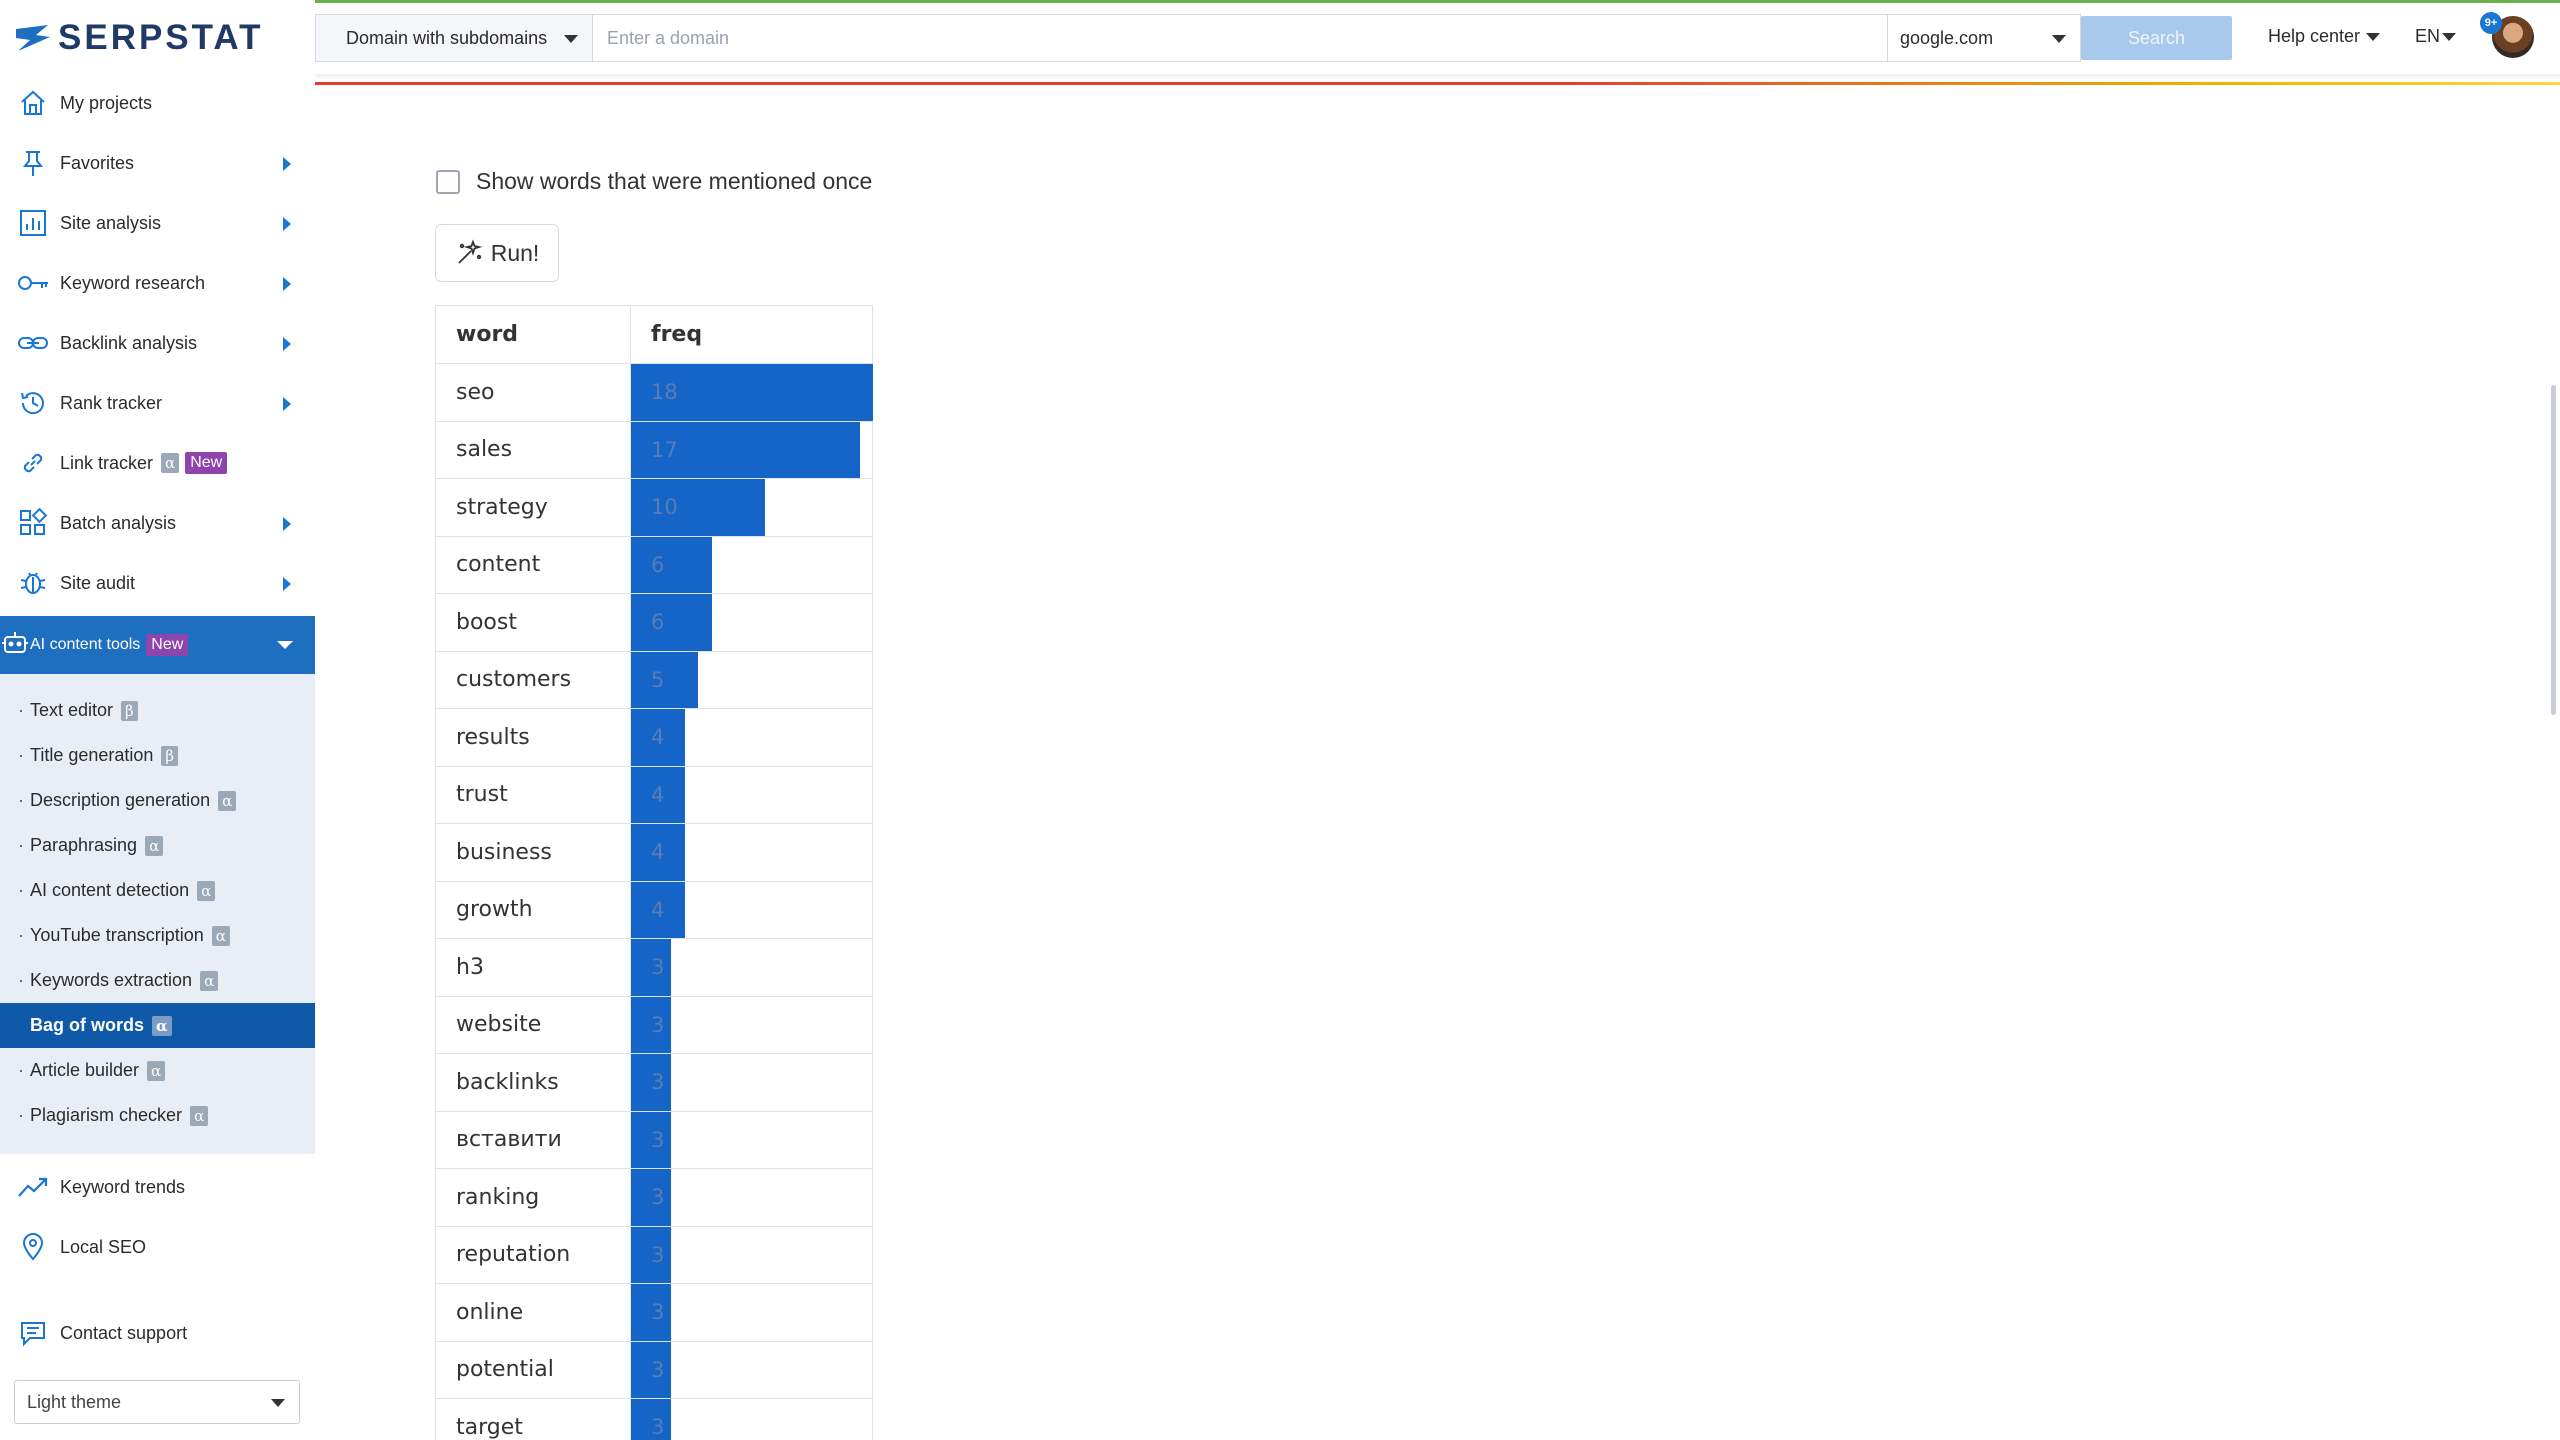 Image resolution: width=2560 pixels, height=1440 pixels. Describe the element at coordinates (751, 334) in the screenshot. I see `column-header-freq: freq` at that location.